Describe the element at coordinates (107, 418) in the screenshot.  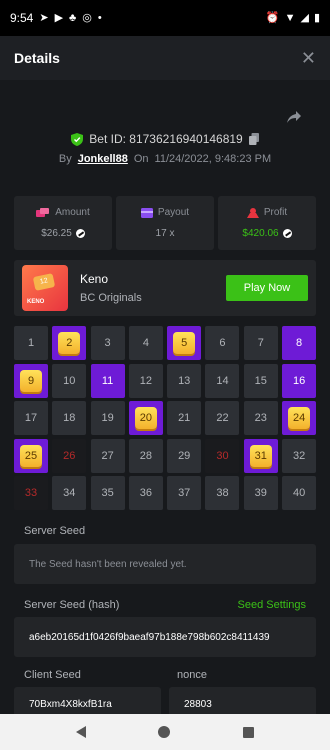
I see `keno-cell: 19` at that location.